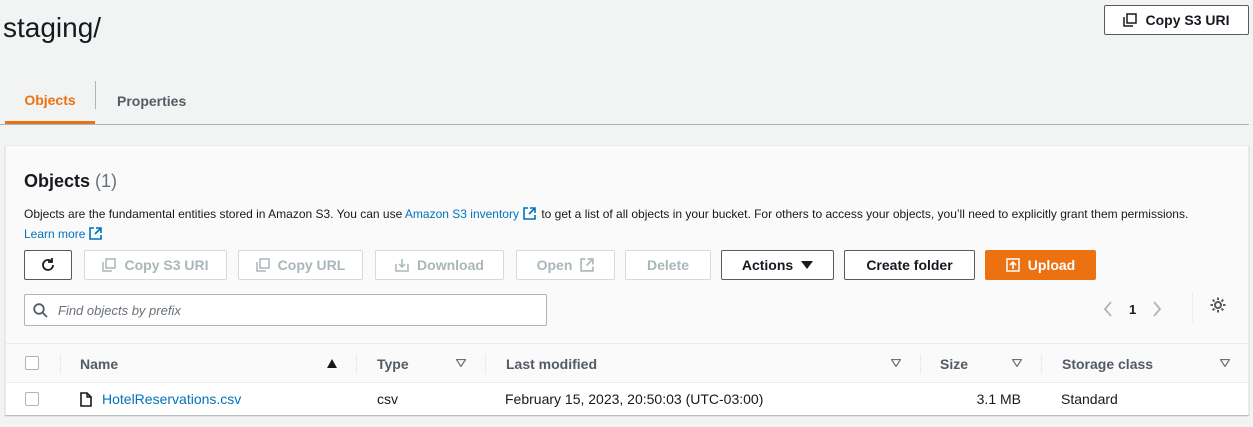 The width and height of the screenshot is (1253, 427). Describe the element at coordinates (393, 364) in the screenshot. I see `column-header-type: Type` at that location.